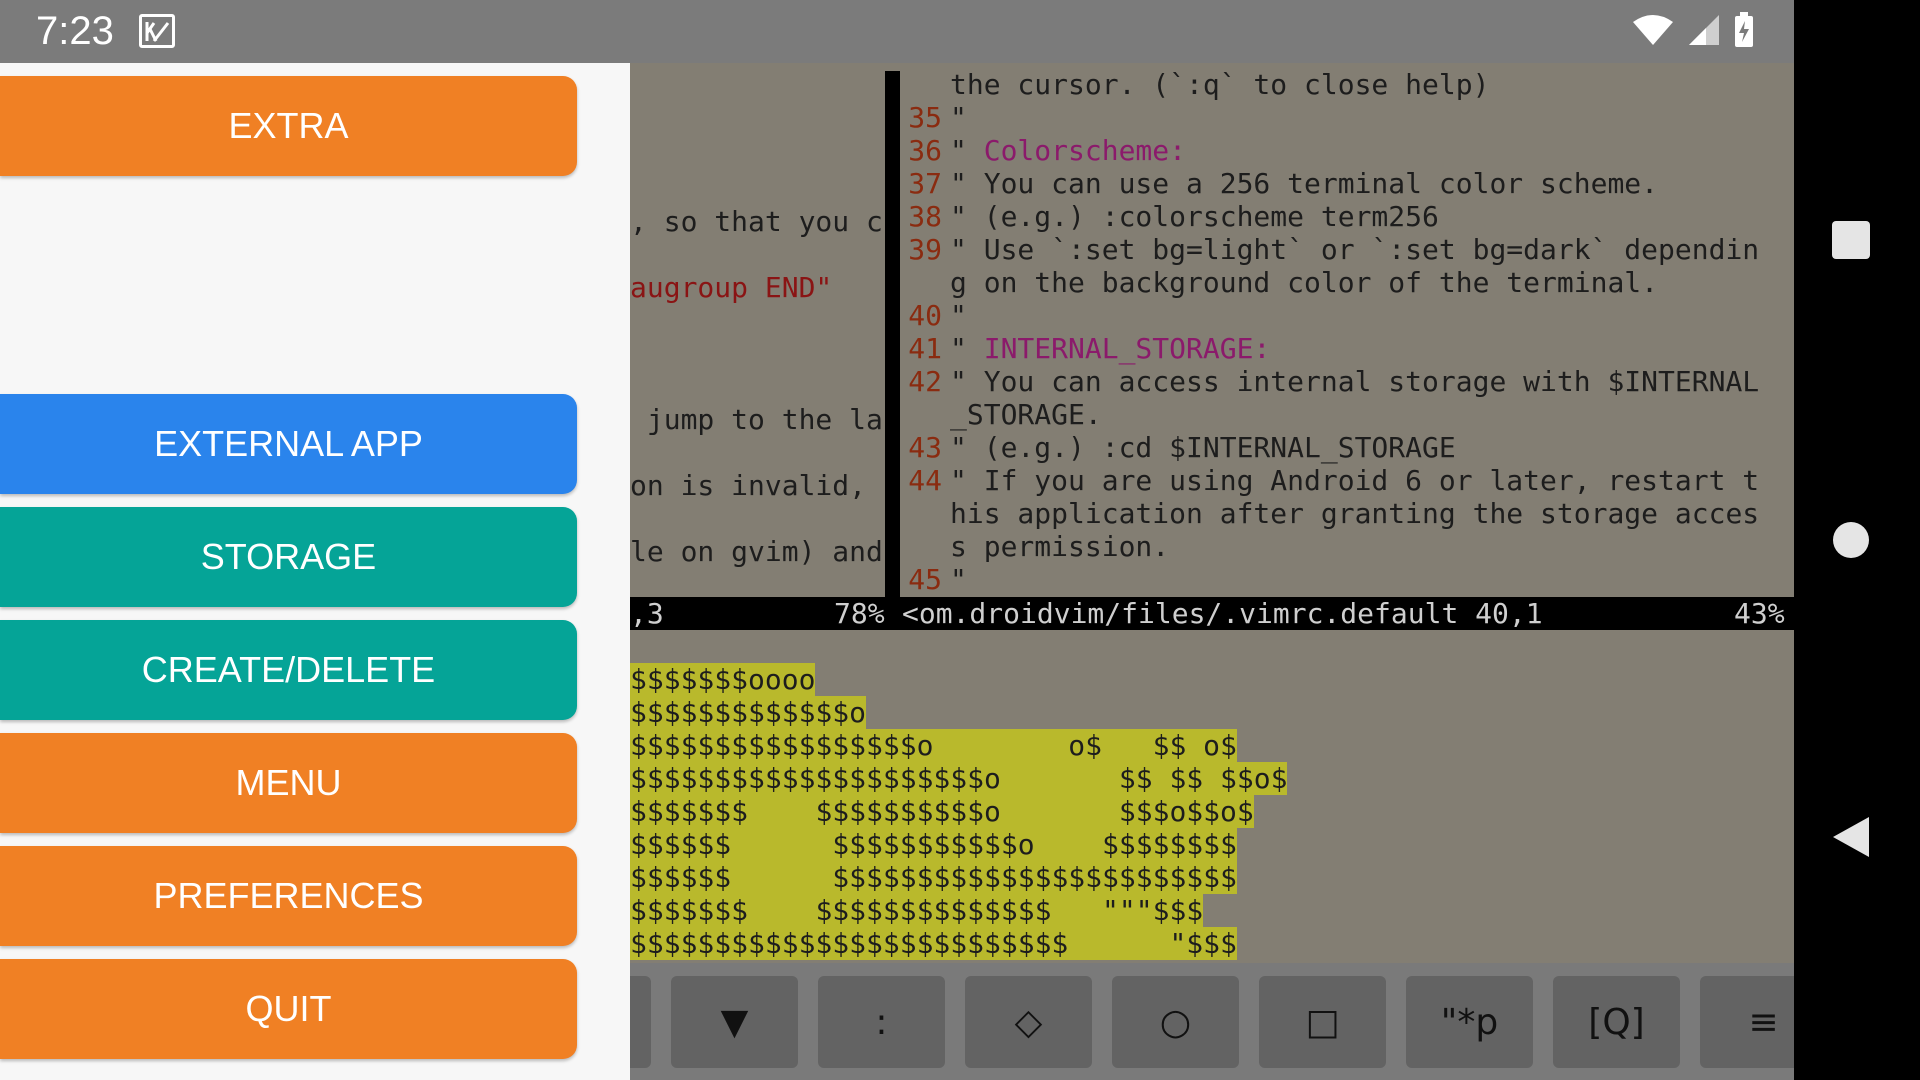 The height and width of the screenshot is (1080, 1920). I want to click on art-line: $$$$$$ $$$$$$$$$$$$$$$$$$$$$$$$, so click(1212, 877).